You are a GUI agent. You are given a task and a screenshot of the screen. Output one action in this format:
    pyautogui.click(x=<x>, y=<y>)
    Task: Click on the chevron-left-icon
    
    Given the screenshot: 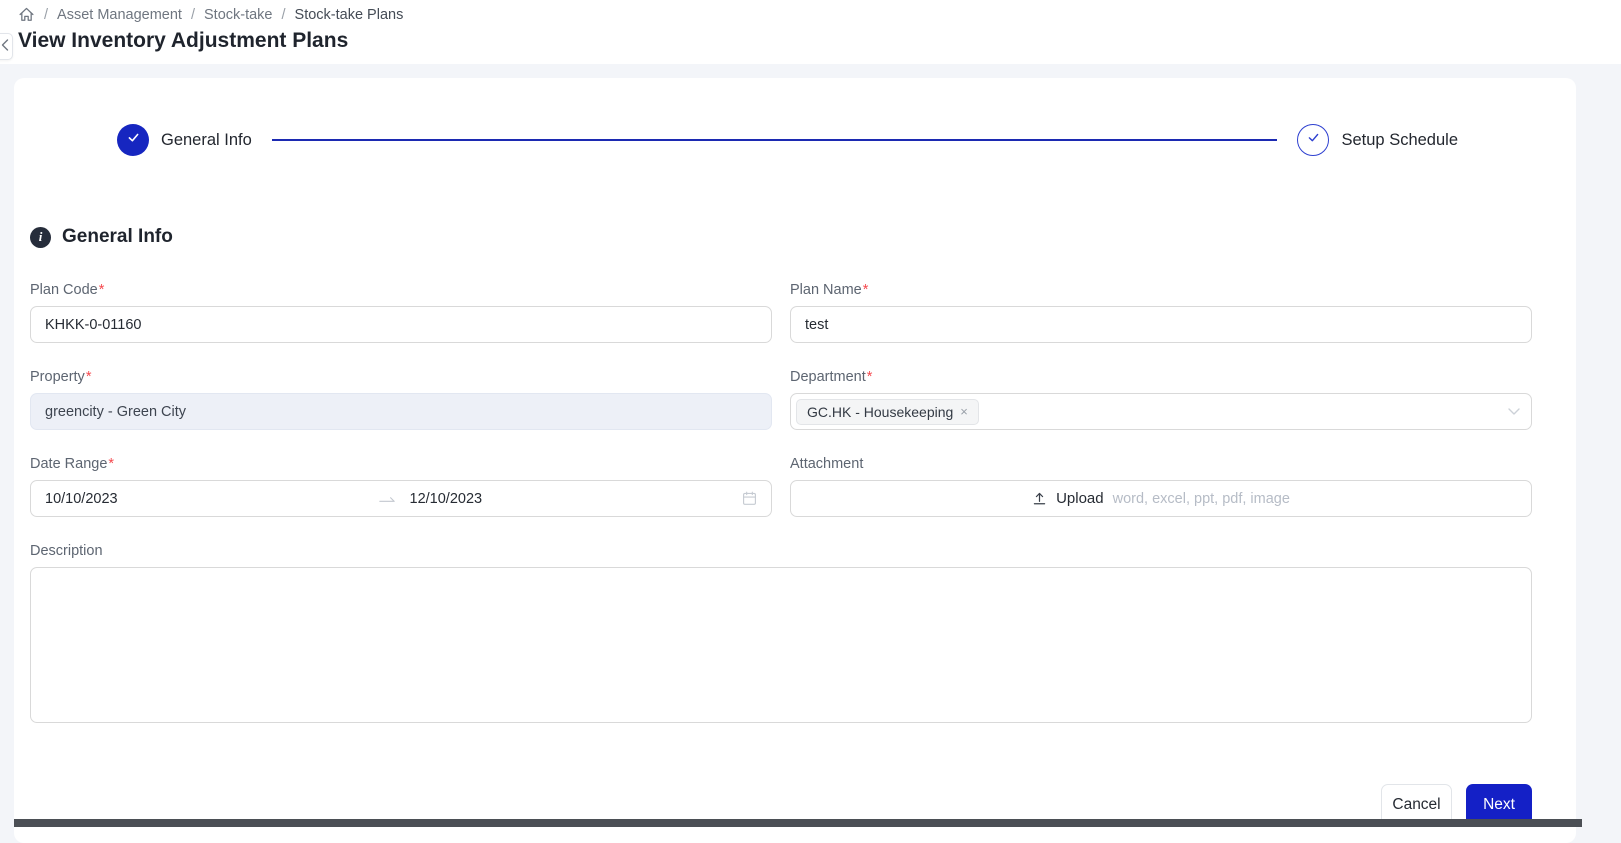 What is the action you would take?
    pyautogui.click(x=5, y=47)
    